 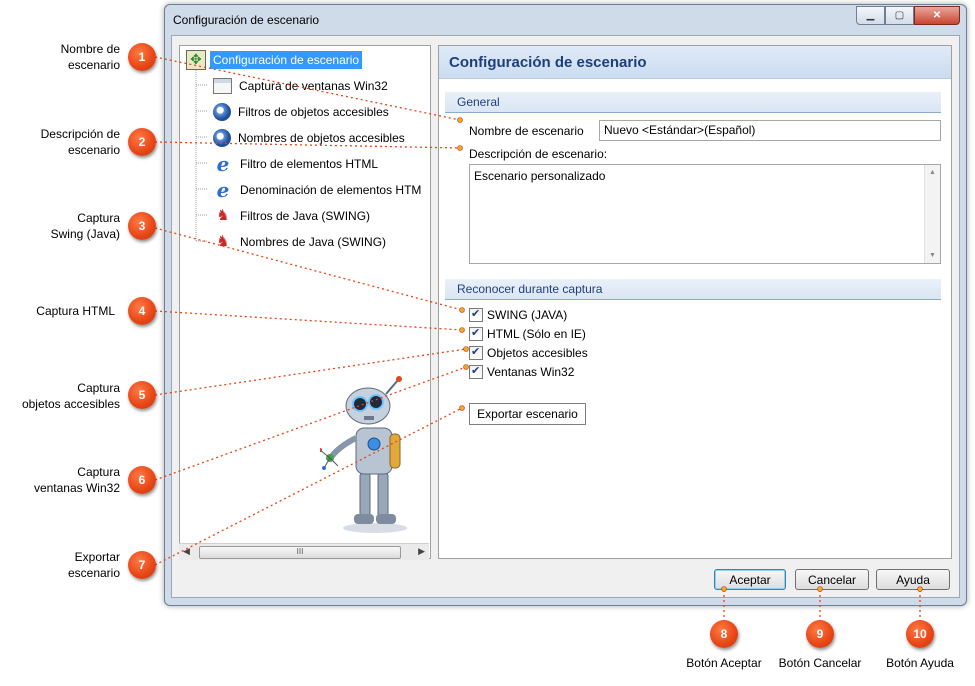 I want to click on minimize-button: ▁, so click(x=870, y=15).